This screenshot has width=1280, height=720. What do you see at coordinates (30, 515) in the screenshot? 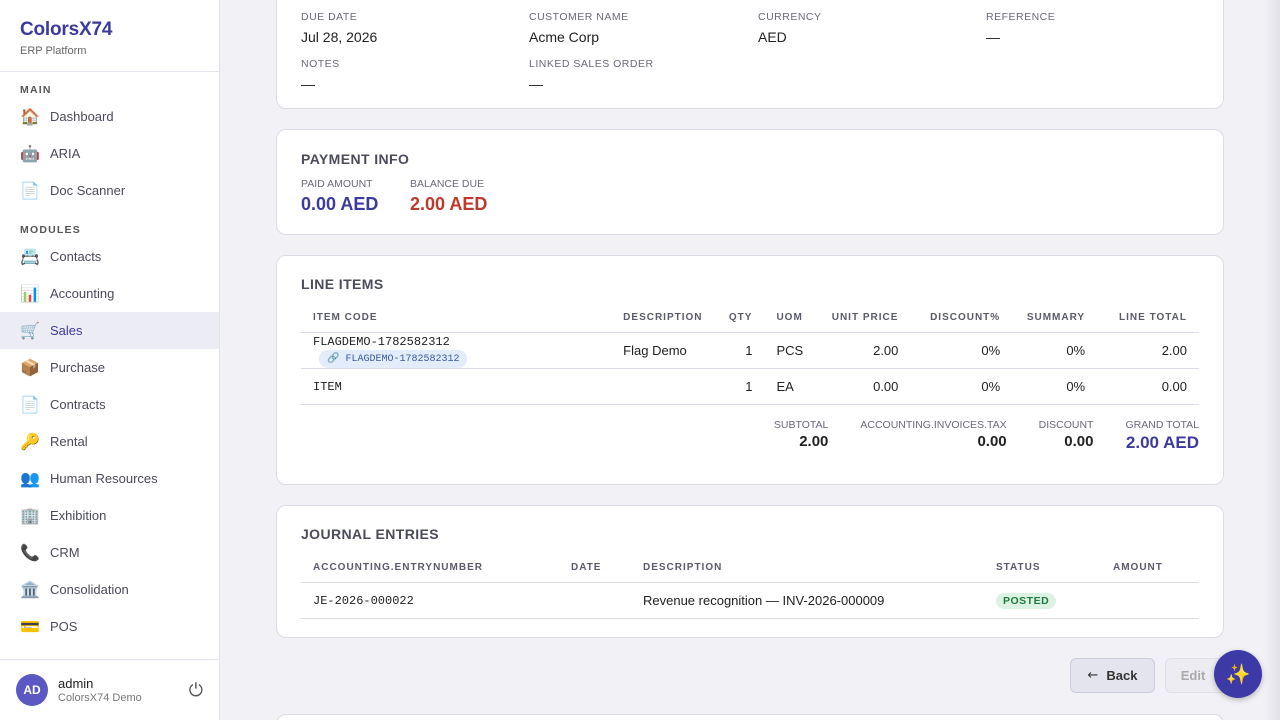
I see `exhibition-icon: 🏢` at bounding box center [30, 515].